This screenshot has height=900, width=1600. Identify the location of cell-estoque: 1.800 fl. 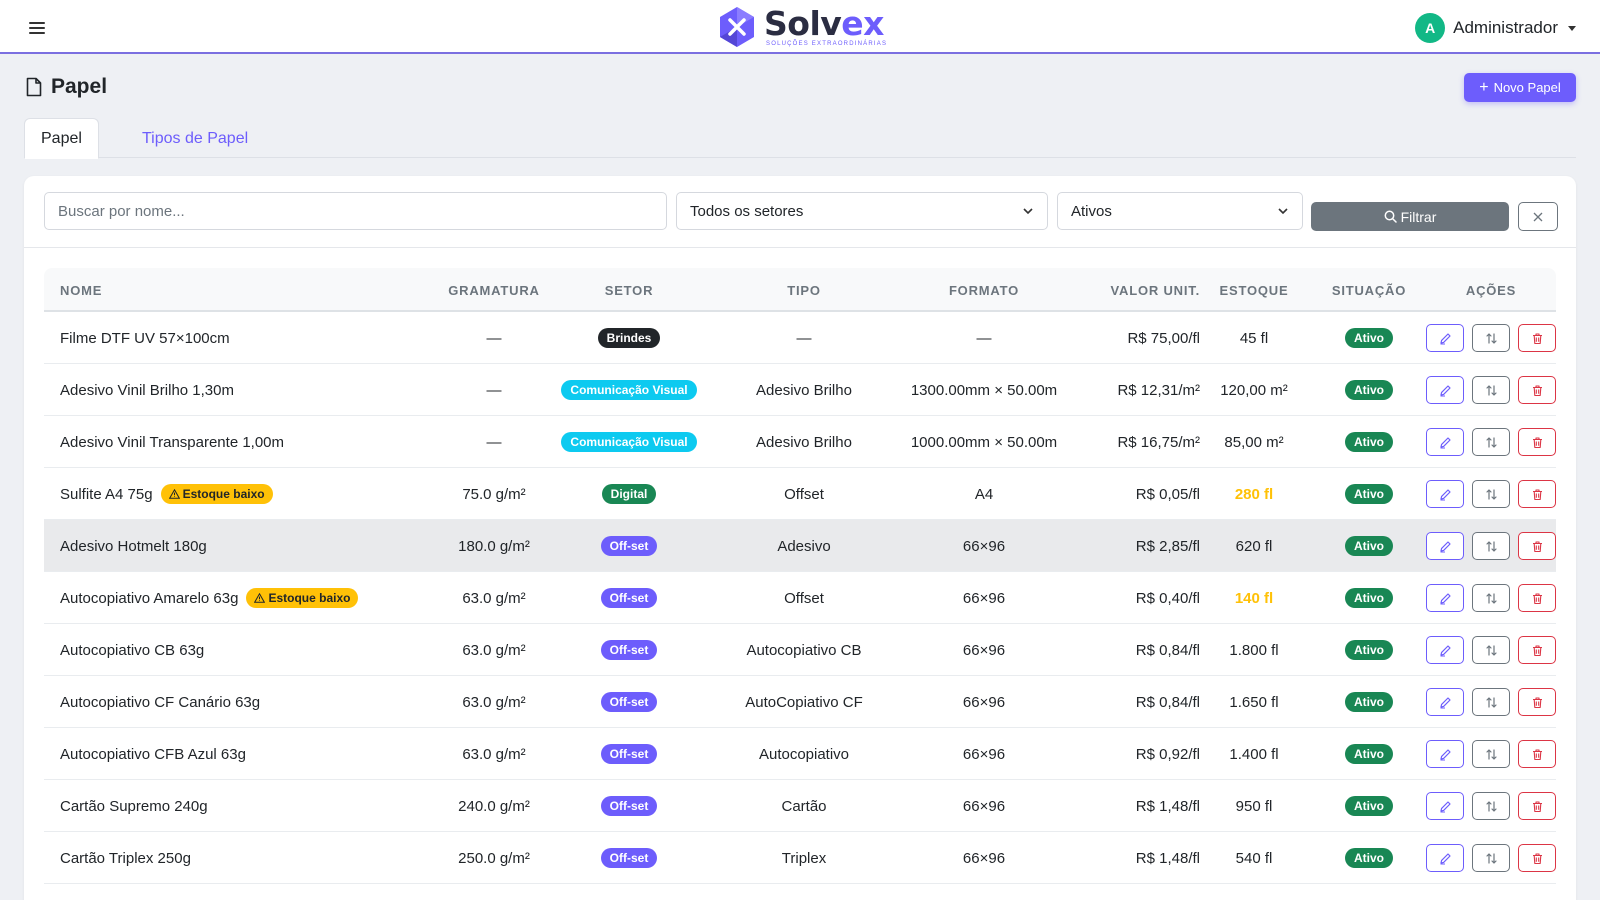
(1254, 650).